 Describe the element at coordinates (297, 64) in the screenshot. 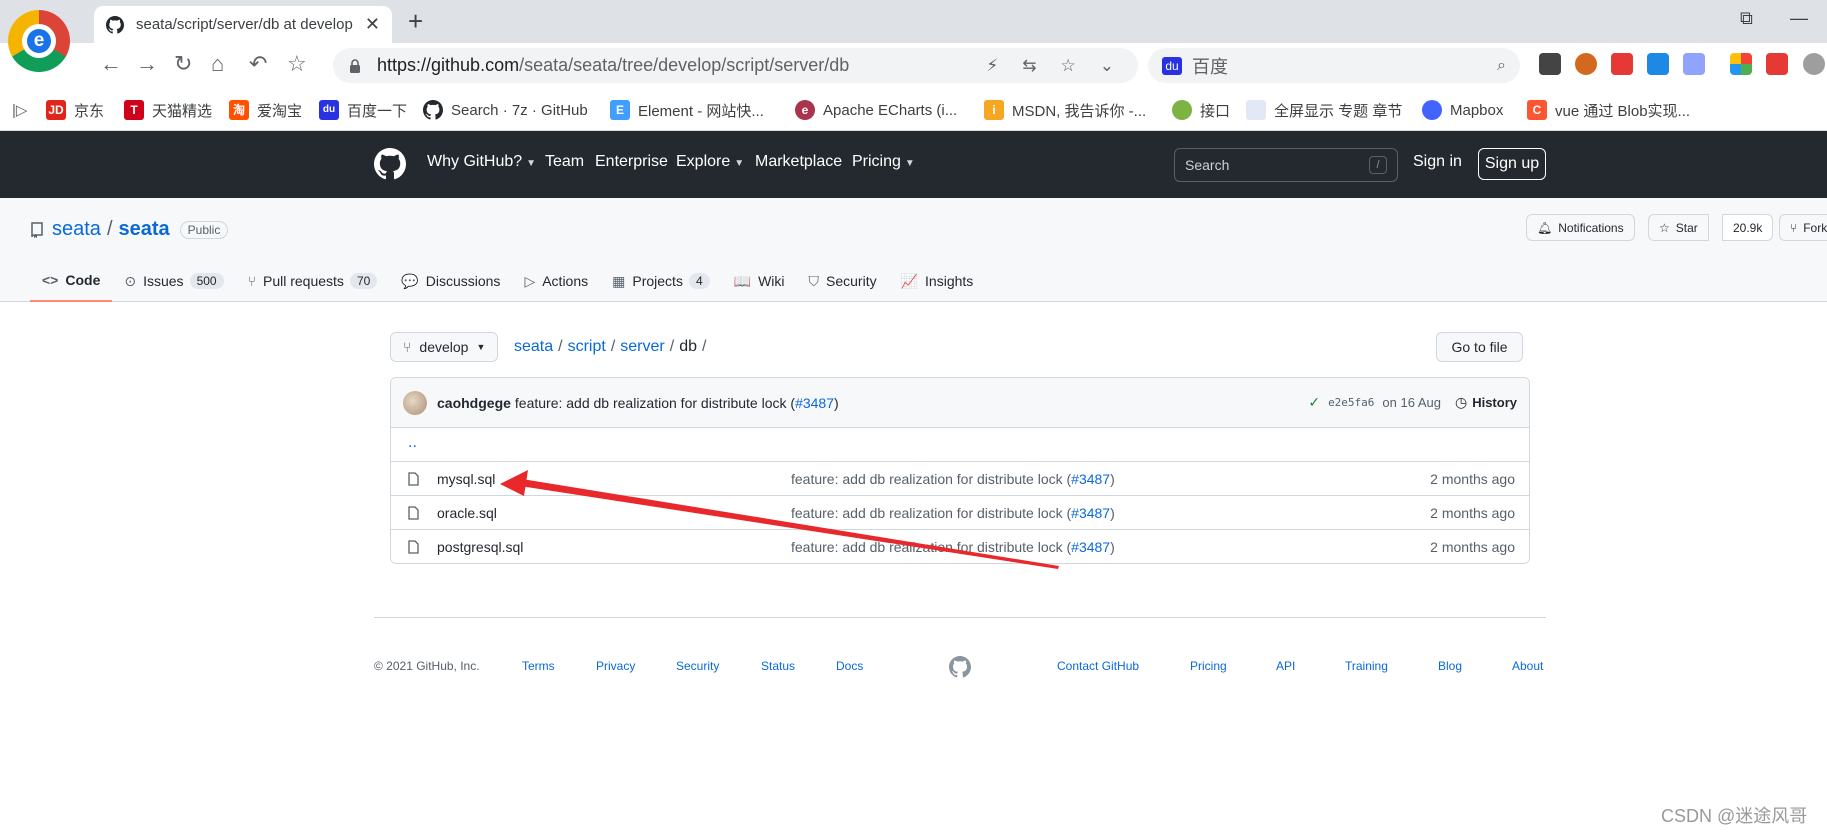

I see `bookmark-star-icon: ☆` at that location.